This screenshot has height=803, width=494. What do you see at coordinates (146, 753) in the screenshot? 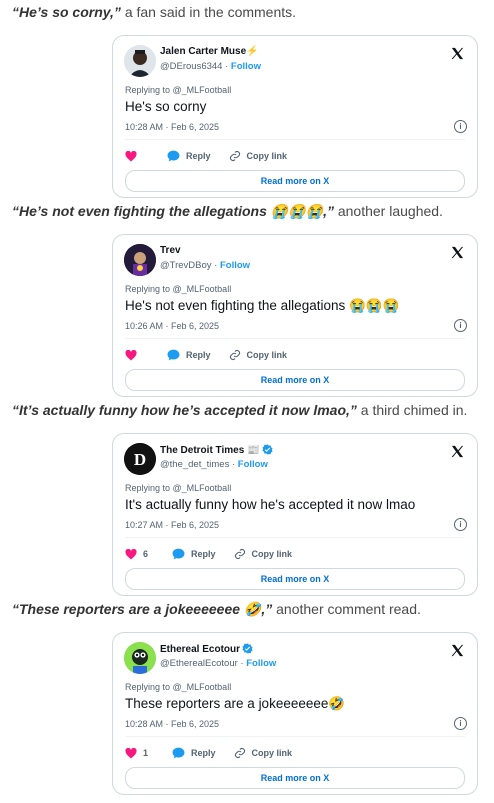
I see `like-count: 1` at bounding box center [146, 753].